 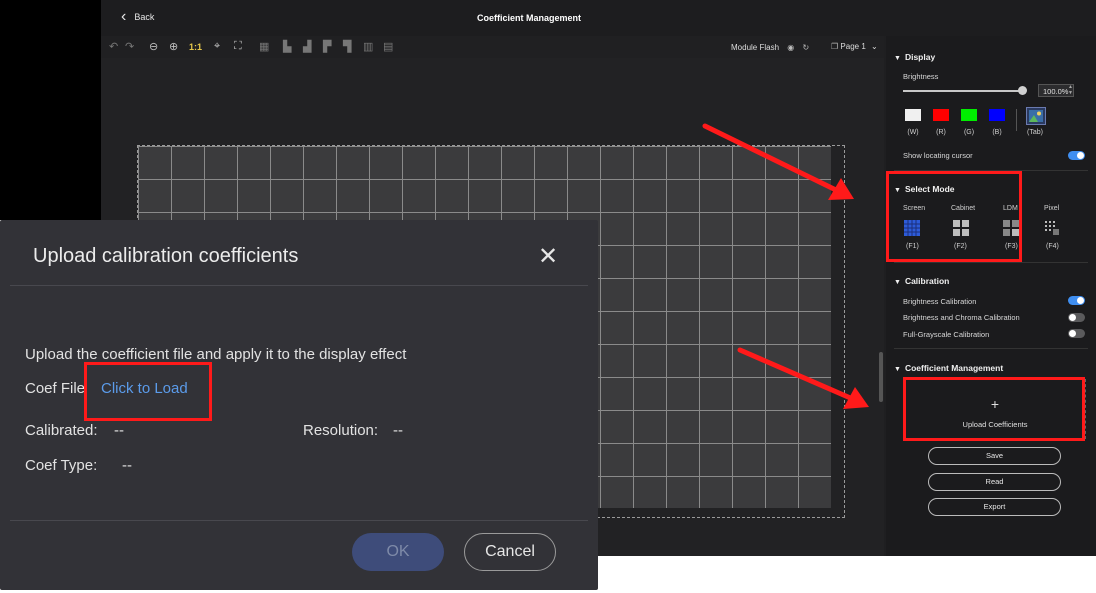 I want to click on resolution-value: --, so click(x=398, y=430).